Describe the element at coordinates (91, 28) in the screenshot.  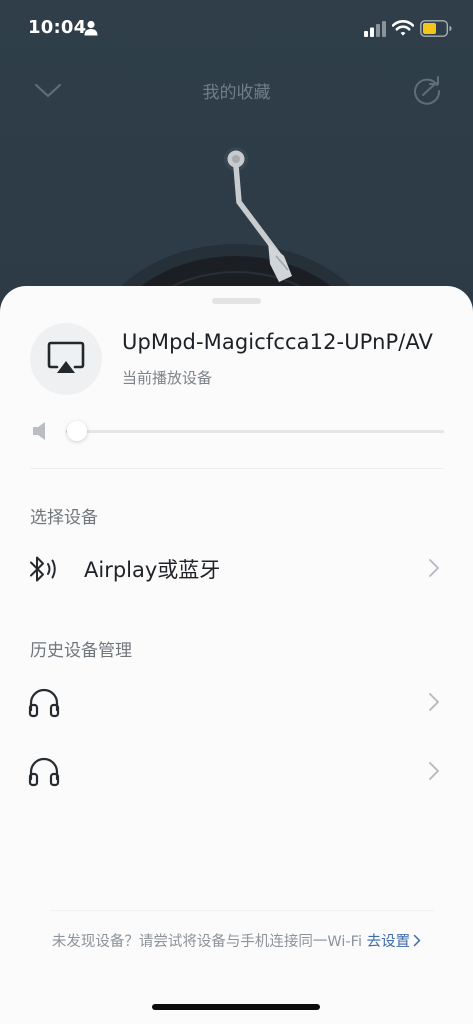
I see `person-icon` at that location.